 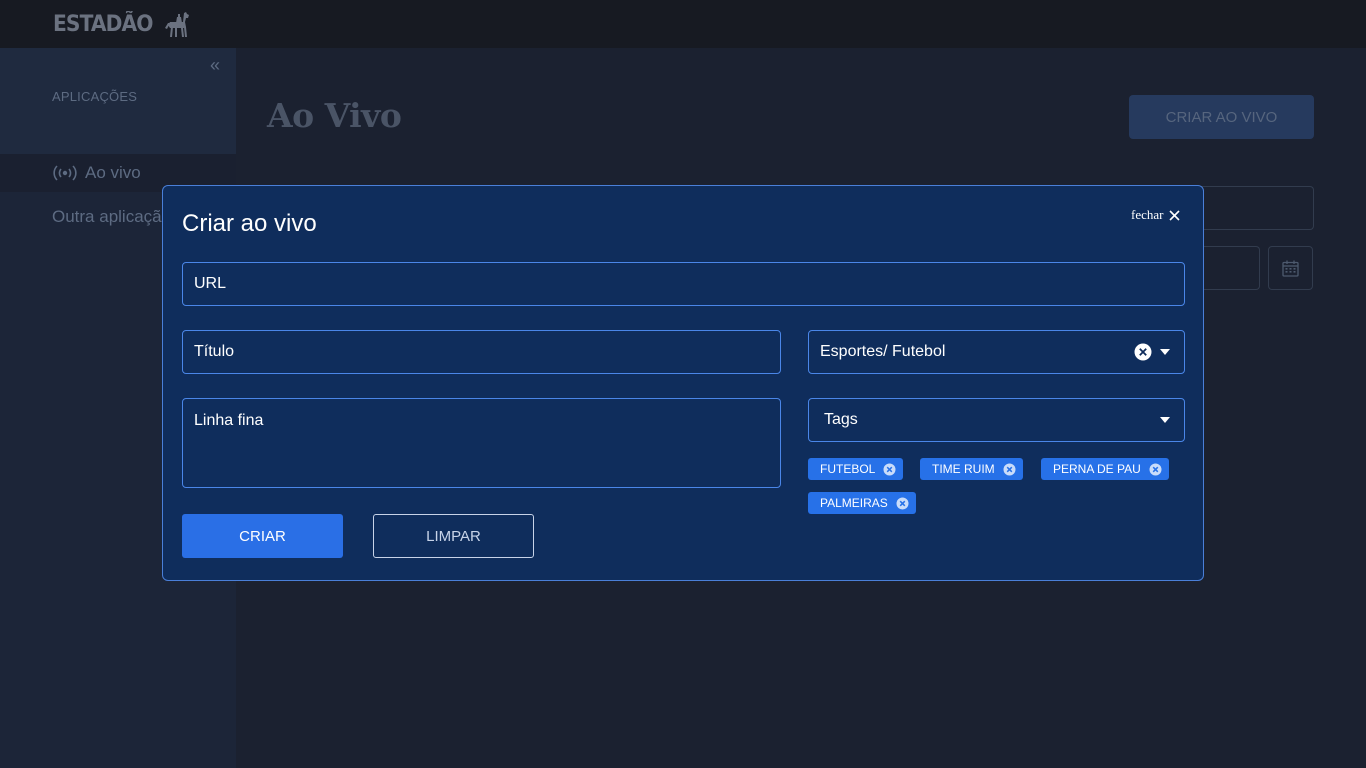 I want to click on logo-text: ESTADÃO, so click(x=103, y=24).